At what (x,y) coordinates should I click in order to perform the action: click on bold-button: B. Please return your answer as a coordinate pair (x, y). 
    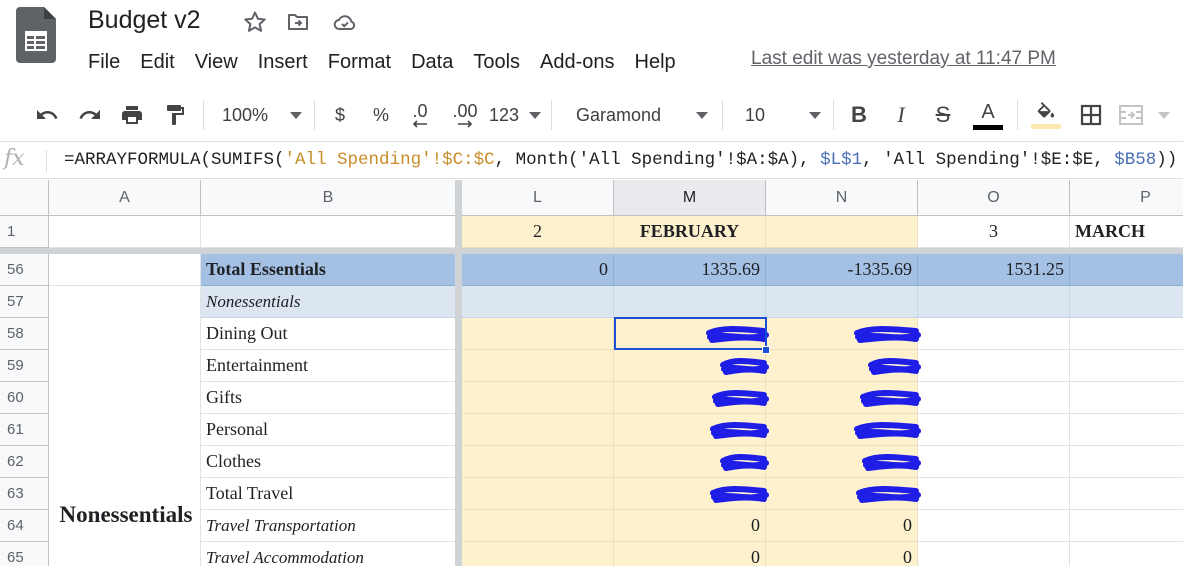
    Looking at the image, I should click on (859, 115).